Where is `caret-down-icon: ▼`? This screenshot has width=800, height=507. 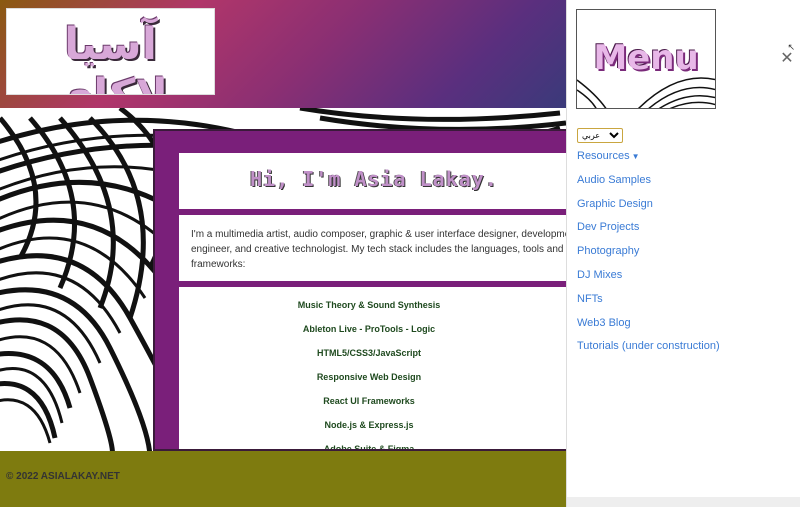 caret-down-icon: ▼ is located at coordinates (635, 156).